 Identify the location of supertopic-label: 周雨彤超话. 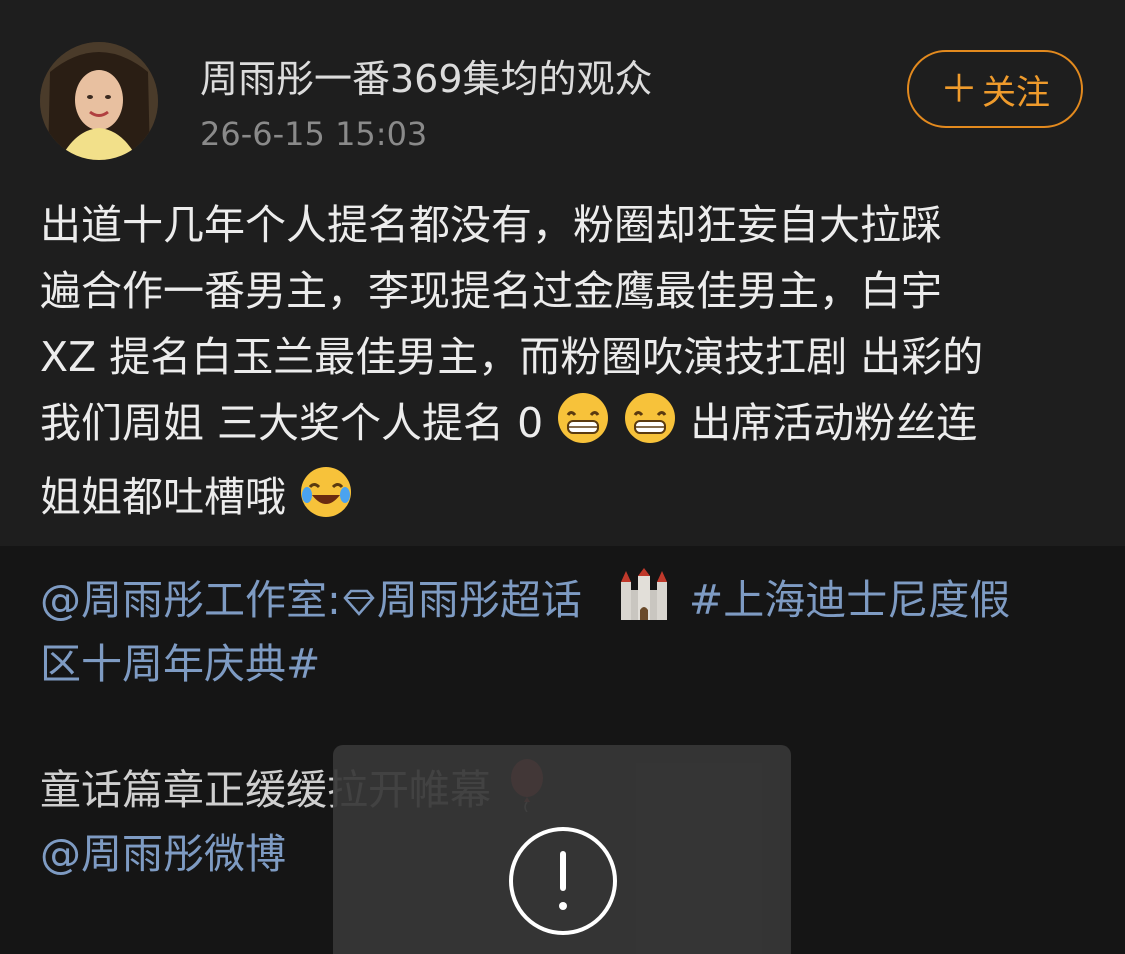
(479, 600).